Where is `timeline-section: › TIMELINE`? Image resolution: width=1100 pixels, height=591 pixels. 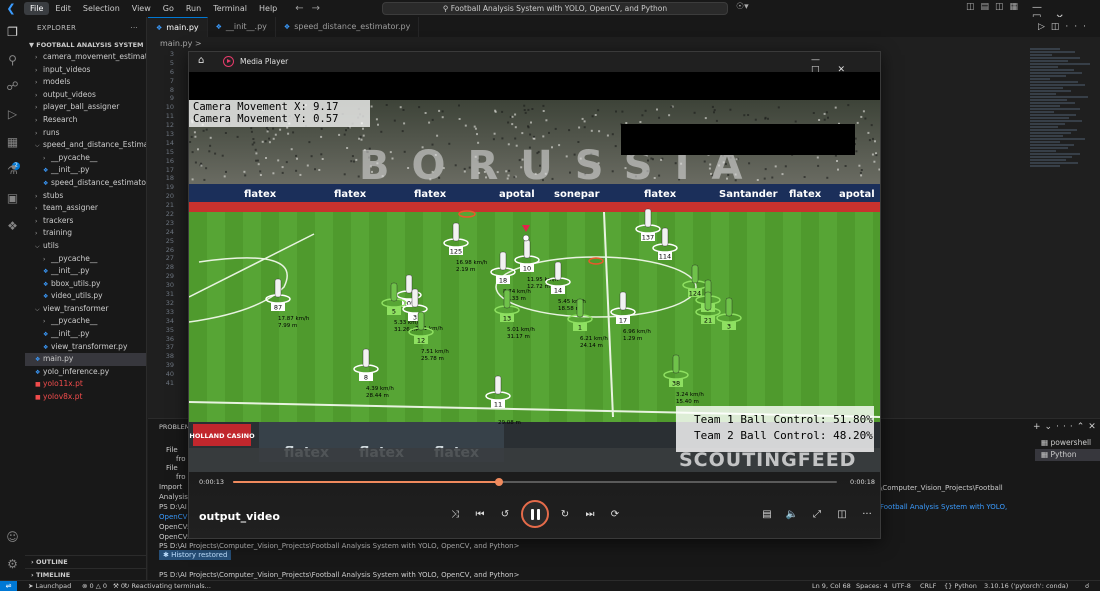
timeline-section: › TIMELINE is located at coordinates (85, 574).